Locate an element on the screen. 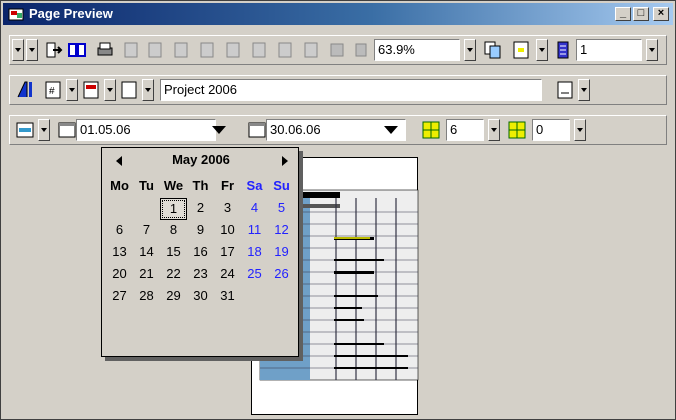 The width and height of the screenshot is (676, 420). first-page-icon is located at coordinates (131, 50).